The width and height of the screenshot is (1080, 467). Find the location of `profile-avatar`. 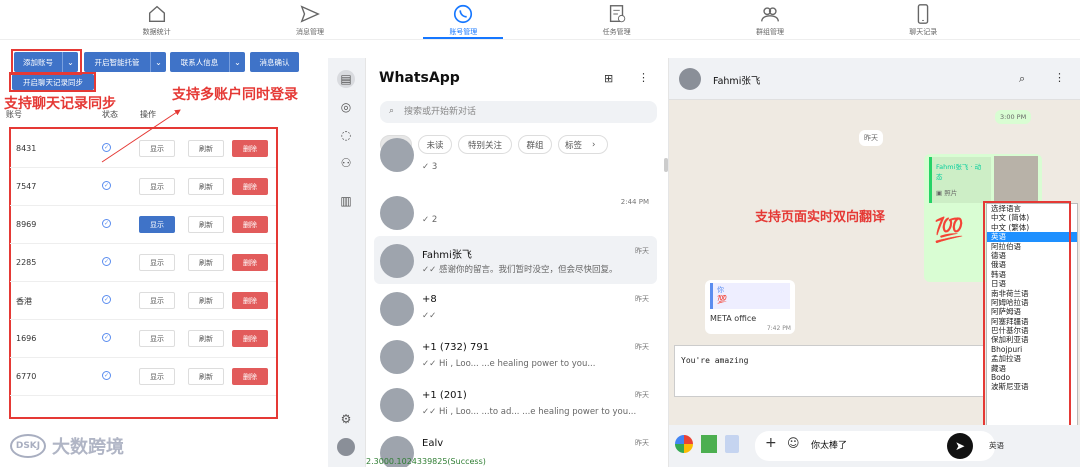

profile-avatar is located at coordinates (346, 447).